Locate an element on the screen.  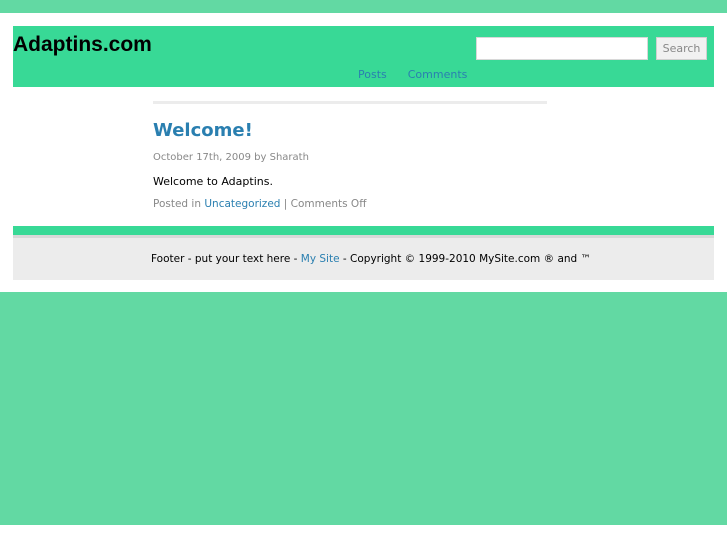
footer-top-bar is located at coordinates (363, 230).